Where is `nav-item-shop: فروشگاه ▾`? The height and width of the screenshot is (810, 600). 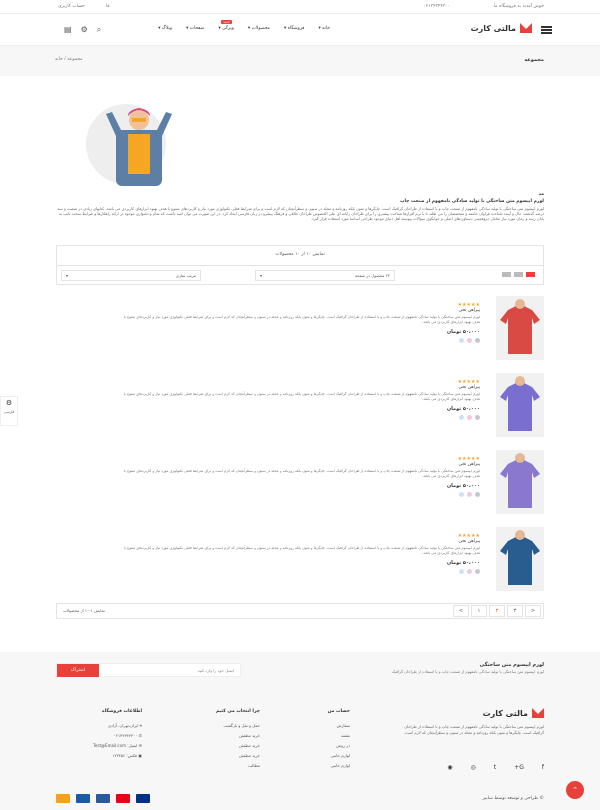
nav-item-shop: فروشگاه ▾ is located at coordinates (294, 28).